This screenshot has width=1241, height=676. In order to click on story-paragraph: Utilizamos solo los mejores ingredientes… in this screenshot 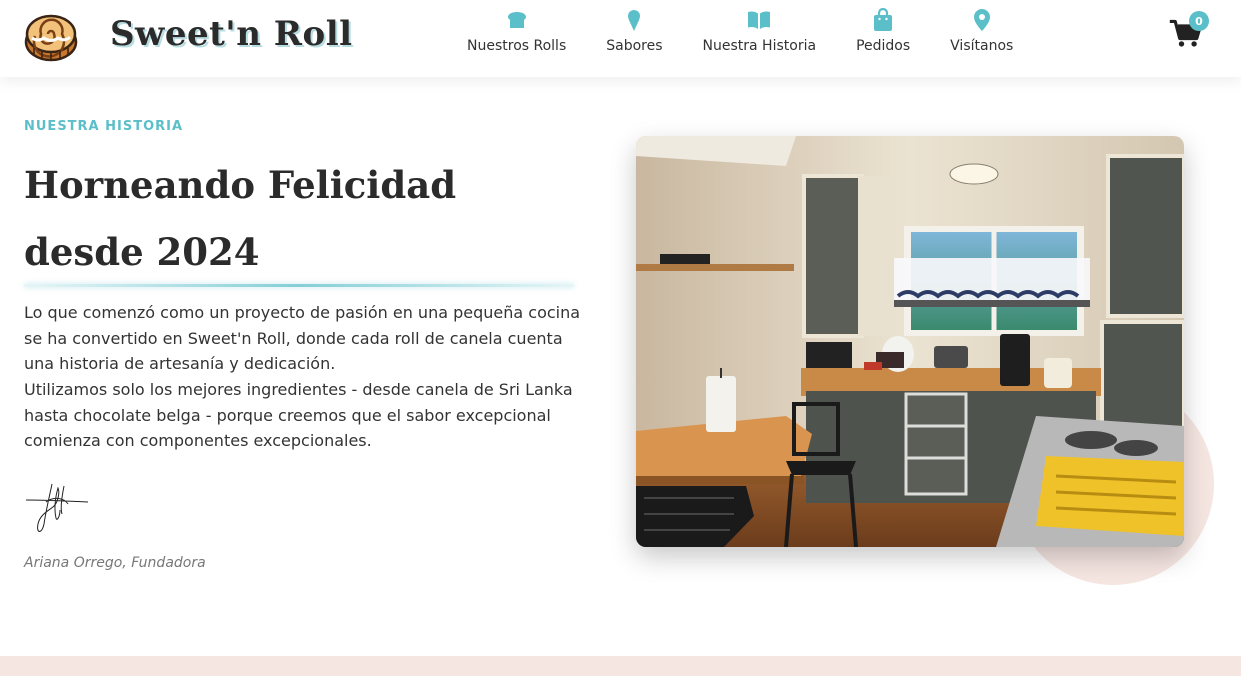, I will do `click(298, 415)`.